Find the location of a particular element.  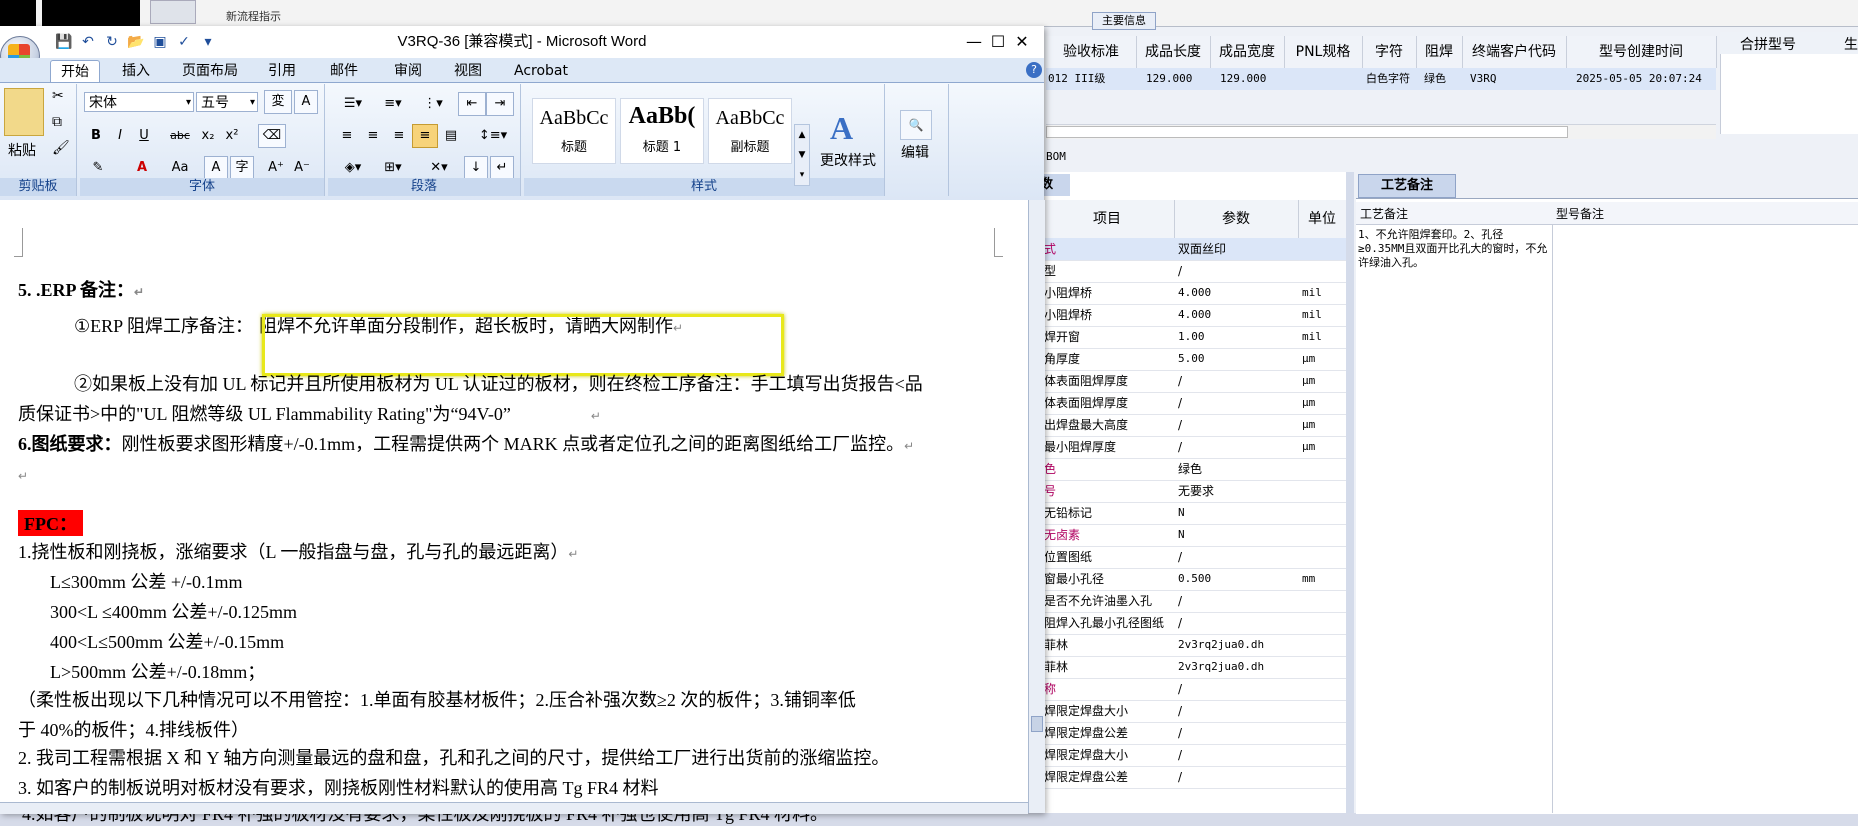

sort-button: ↓ is located at coordinates (476, 168).